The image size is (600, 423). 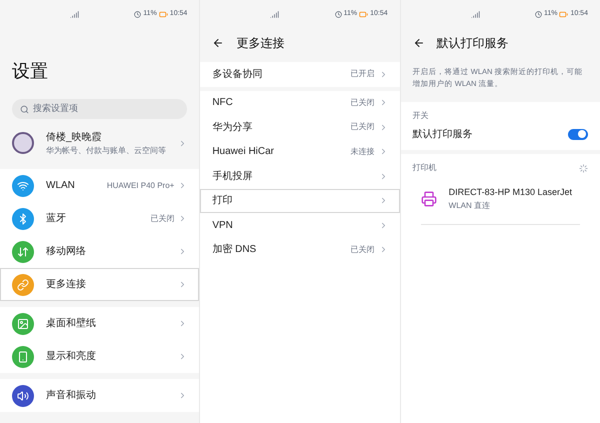 What do you see at coordinates (469, 206) in the screenshot?
I see `printer-connection: WLAN 直连` at bounding box center [469, 206].